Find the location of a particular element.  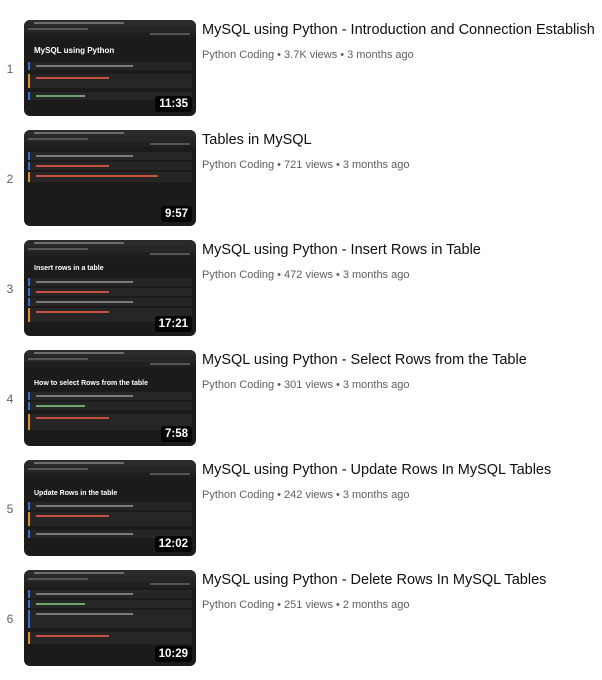

video-duration: 7:58 is located at coordinates (176, 434).